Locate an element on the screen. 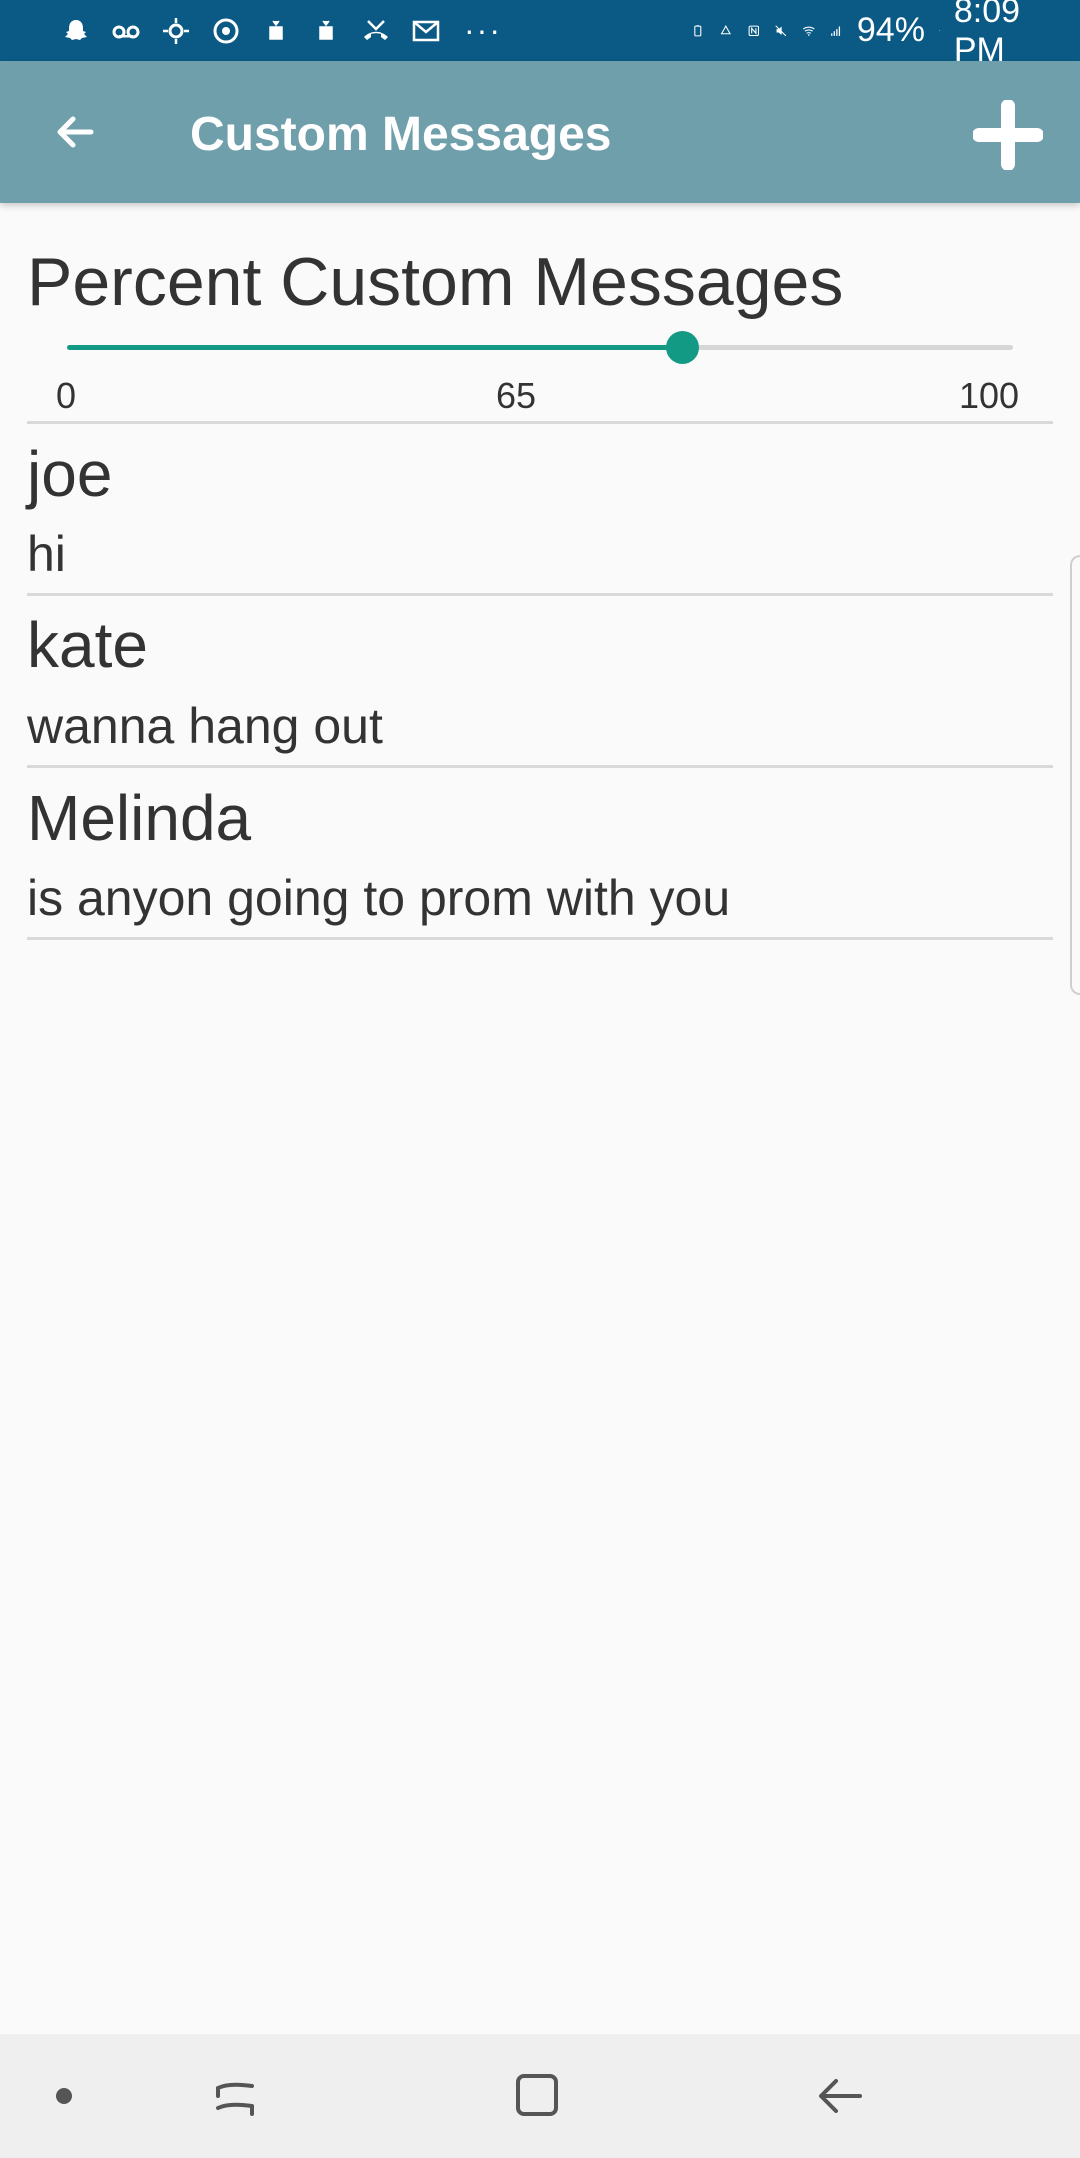  mute-icon is located at coordinates (781, 30).